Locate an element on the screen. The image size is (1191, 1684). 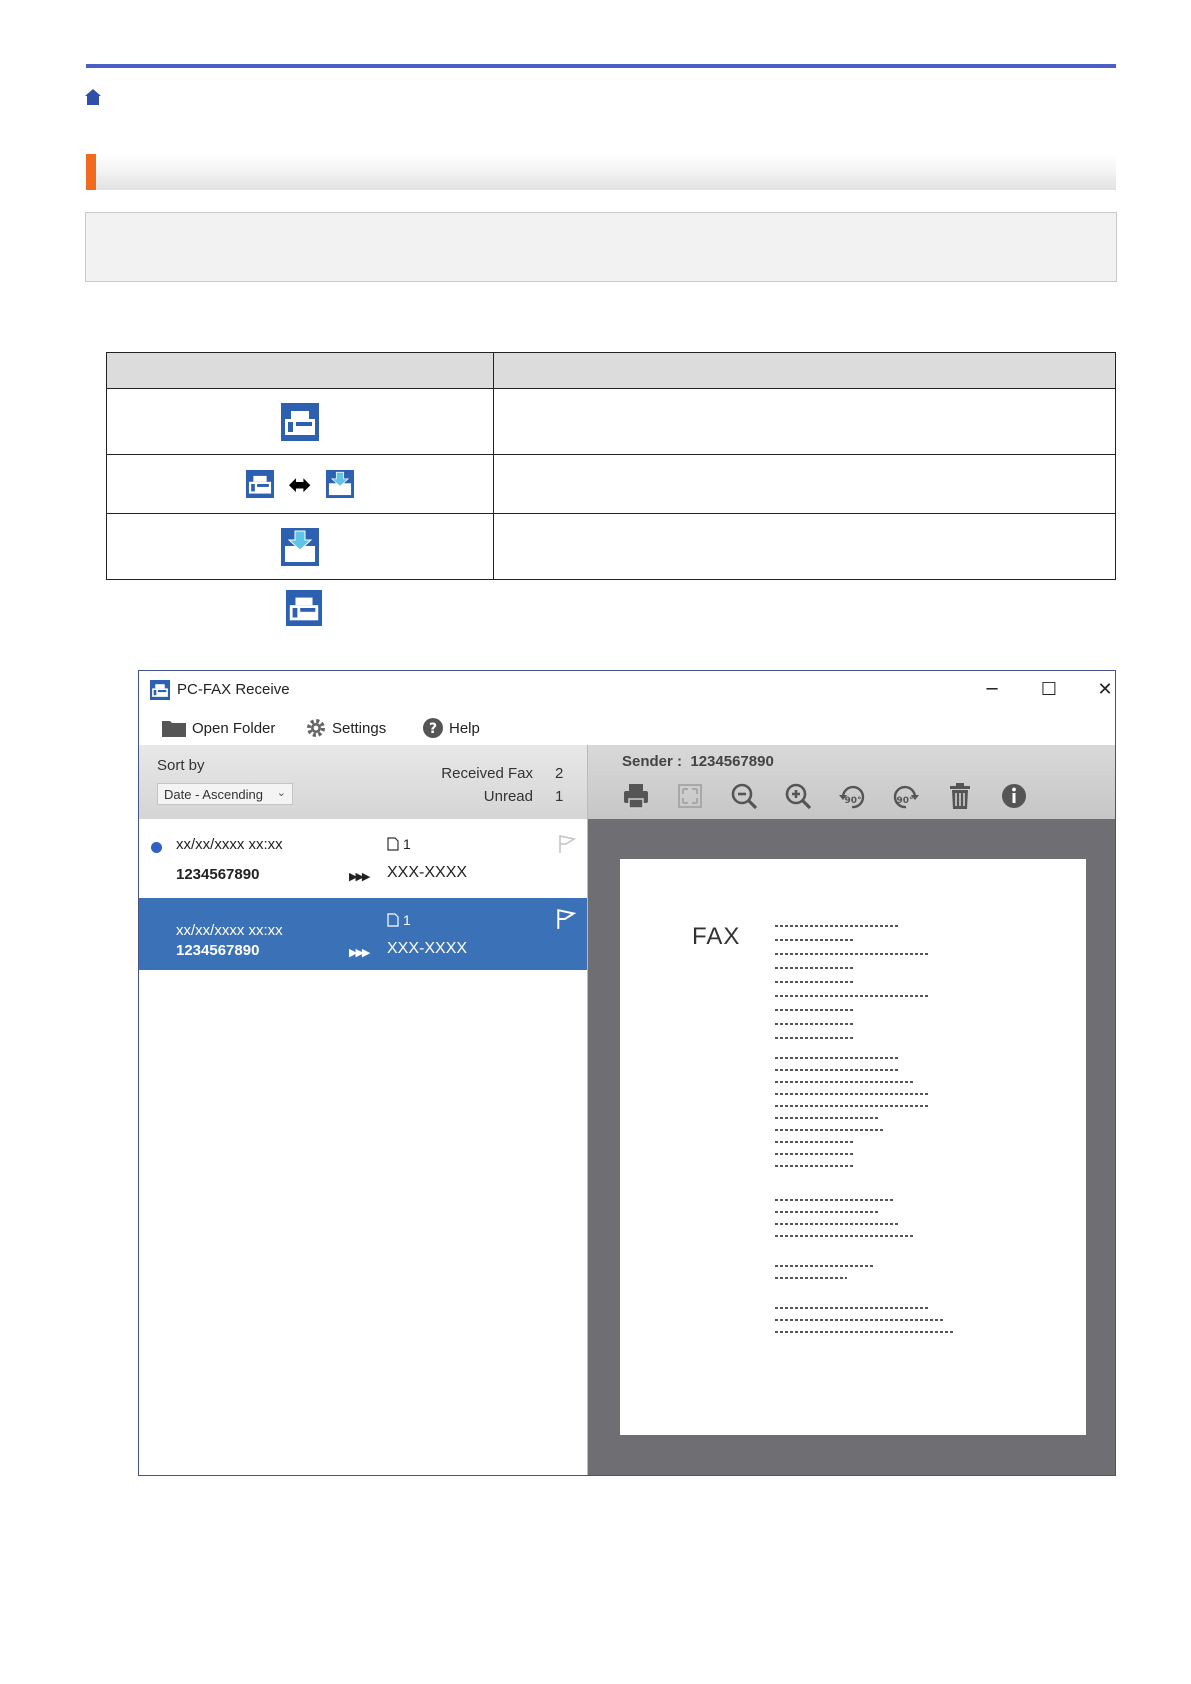
fit-icon is located at coordinates (690, 796).